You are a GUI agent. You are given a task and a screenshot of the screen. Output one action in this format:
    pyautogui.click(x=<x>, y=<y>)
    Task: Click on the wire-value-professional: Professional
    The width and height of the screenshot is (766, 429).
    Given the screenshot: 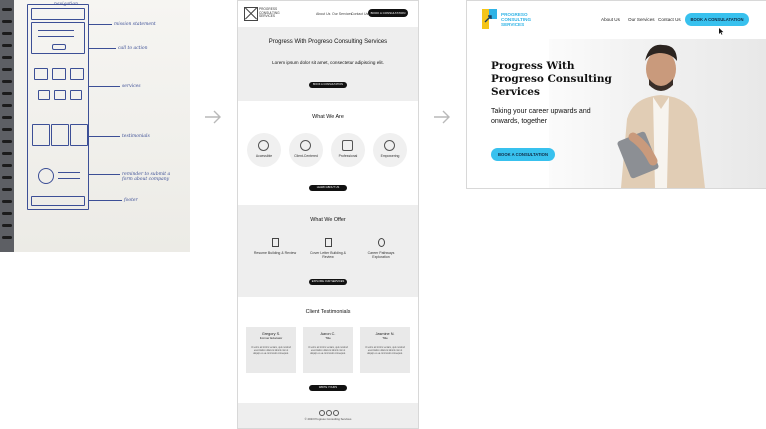 What is the action you would take?
    pyautogui.click(x=348, y=150)
    